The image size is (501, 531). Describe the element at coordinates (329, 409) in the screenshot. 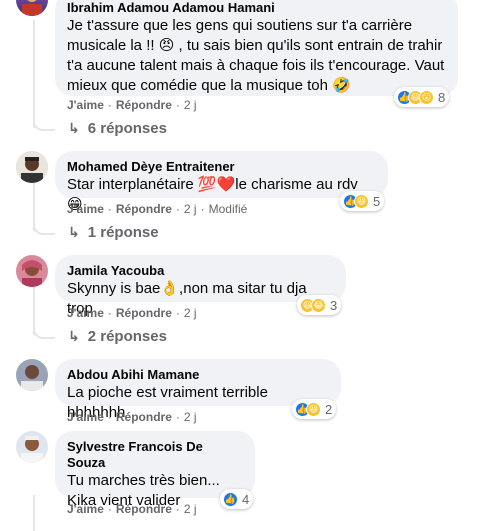

I see `reaction-count: 2` at that location.